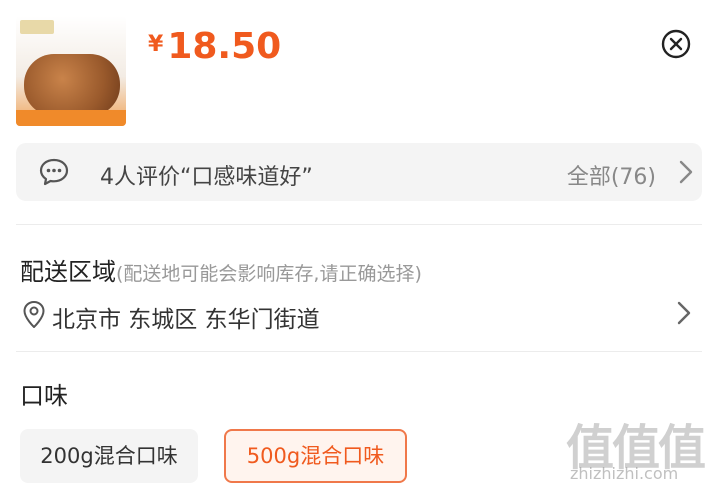  I want to click on delivery-area-title: 配送区域(配送地可能会影响库存,请正确选择), so click(221, 269).